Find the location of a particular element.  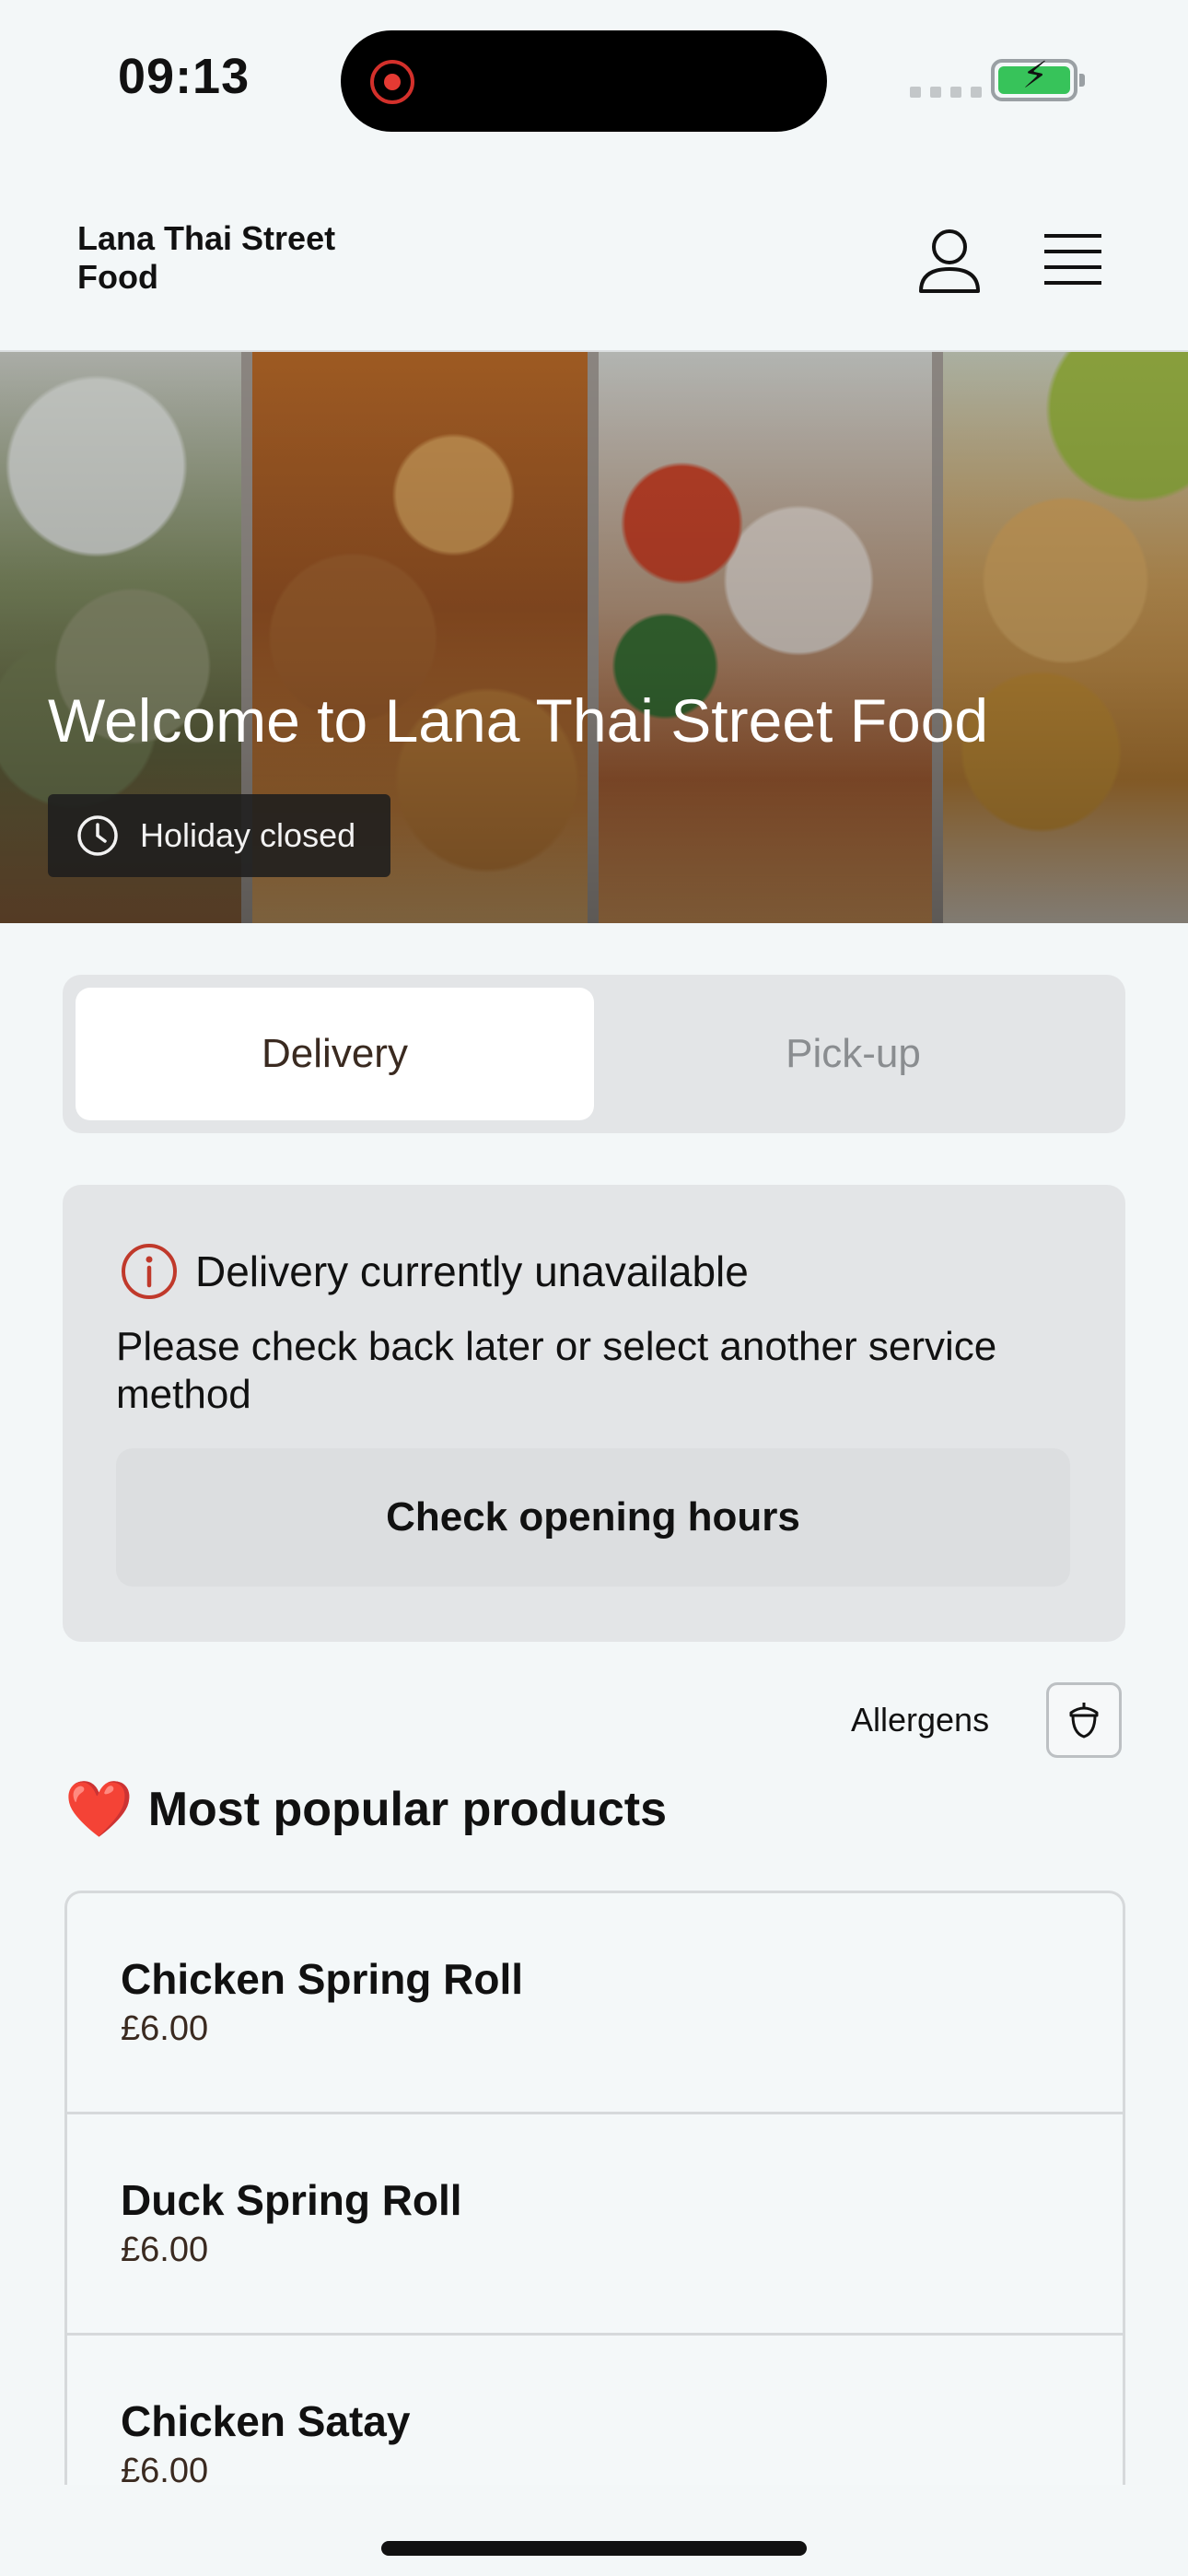

allergens-label: Allergens is located at coordinates (920, 1720).